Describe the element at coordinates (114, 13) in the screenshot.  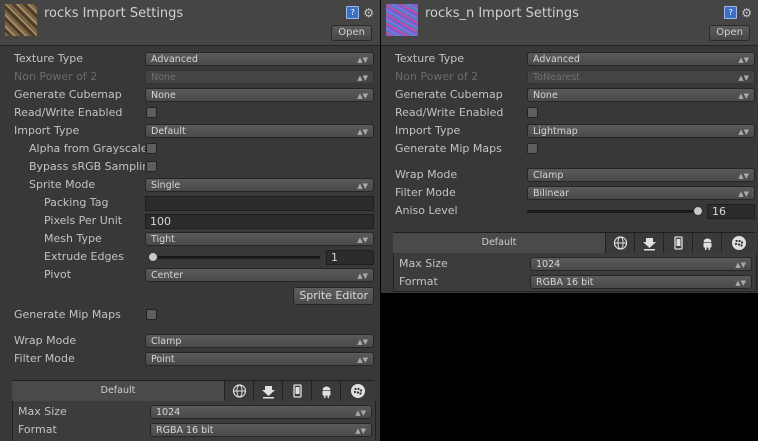
I see `inspector-title: rocks Import Settings` at that location.